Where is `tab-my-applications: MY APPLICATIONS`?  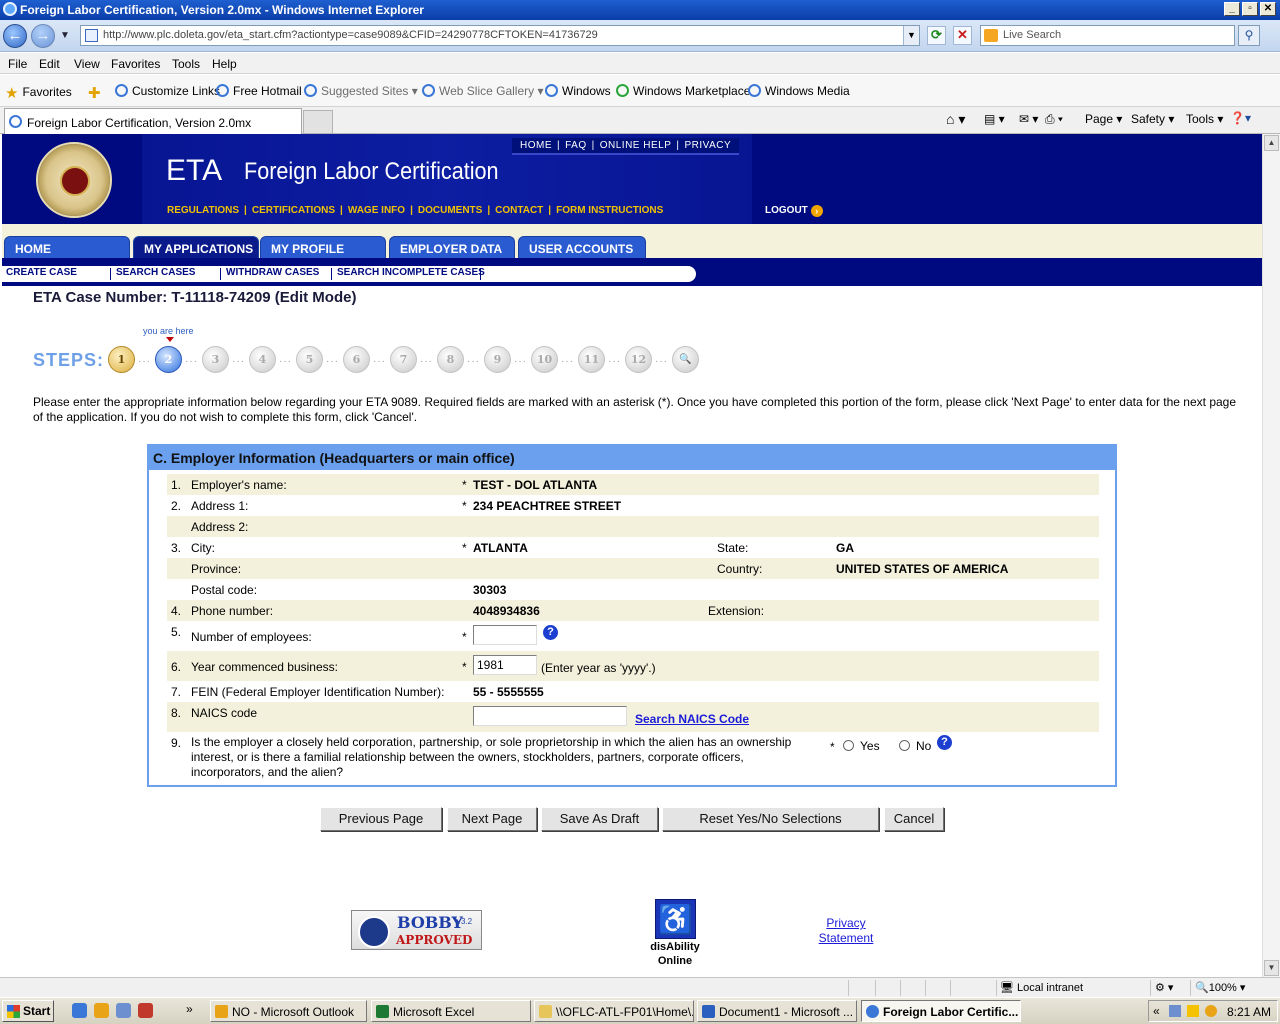 tab-my-applications: MY APPLICATIONS is located at coordinates (196, 247).